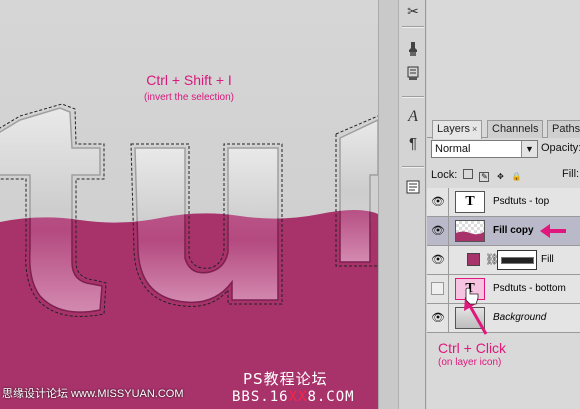  I want to click on fill-label: Fill:, so click(571, 174).